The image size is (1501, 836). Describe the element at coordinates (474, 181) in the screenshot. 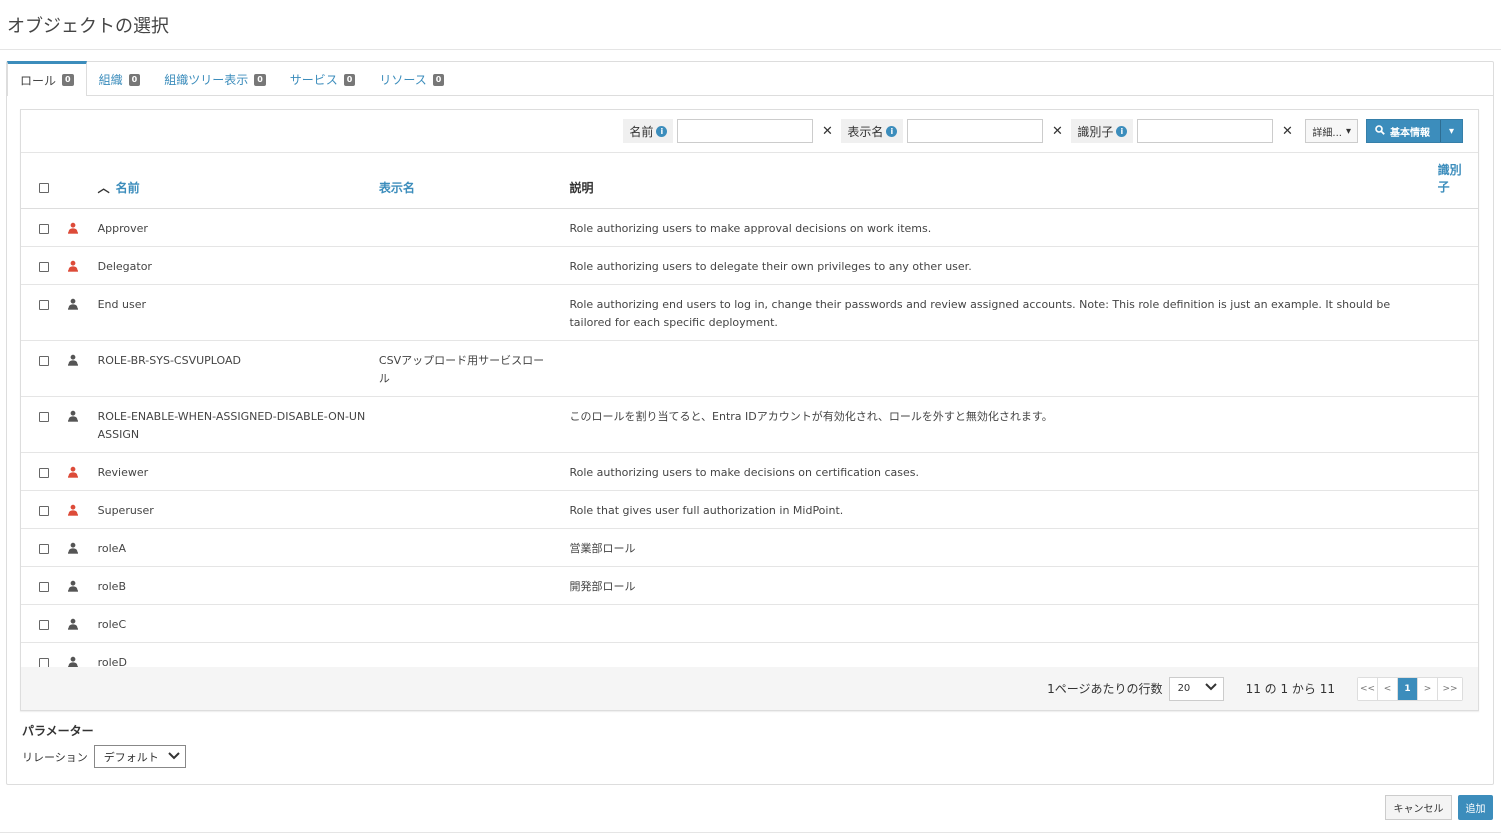

I see `display-name-column-header: 表示名` at that location.